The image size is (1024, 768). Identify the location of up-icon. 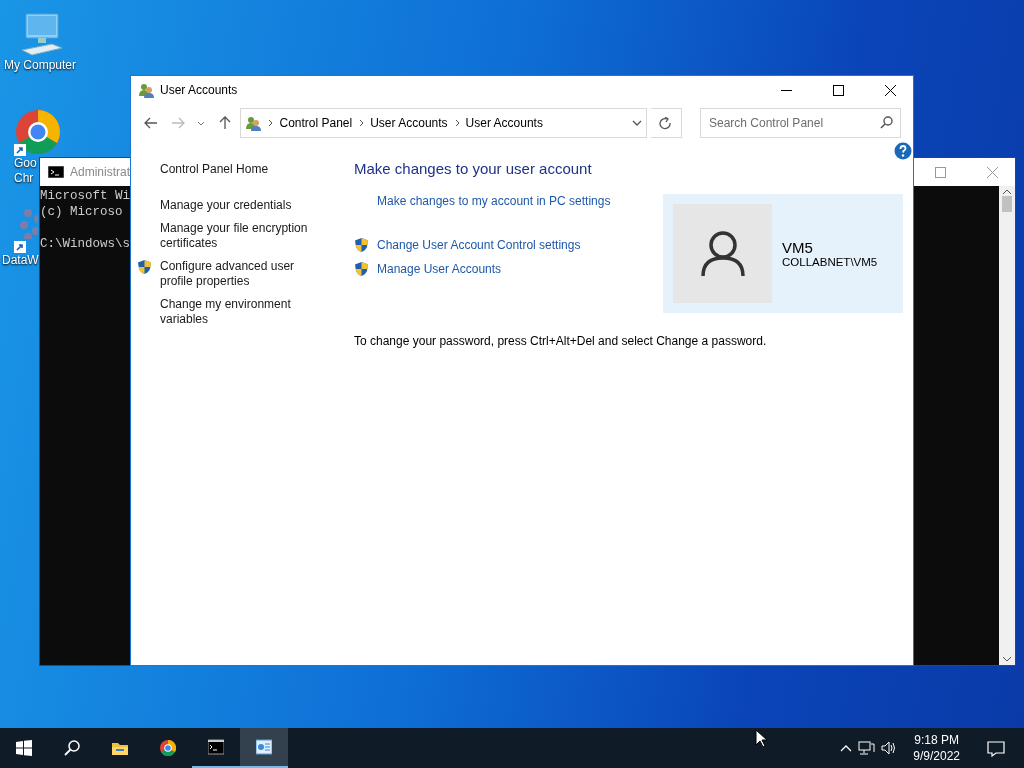
(224, 123).